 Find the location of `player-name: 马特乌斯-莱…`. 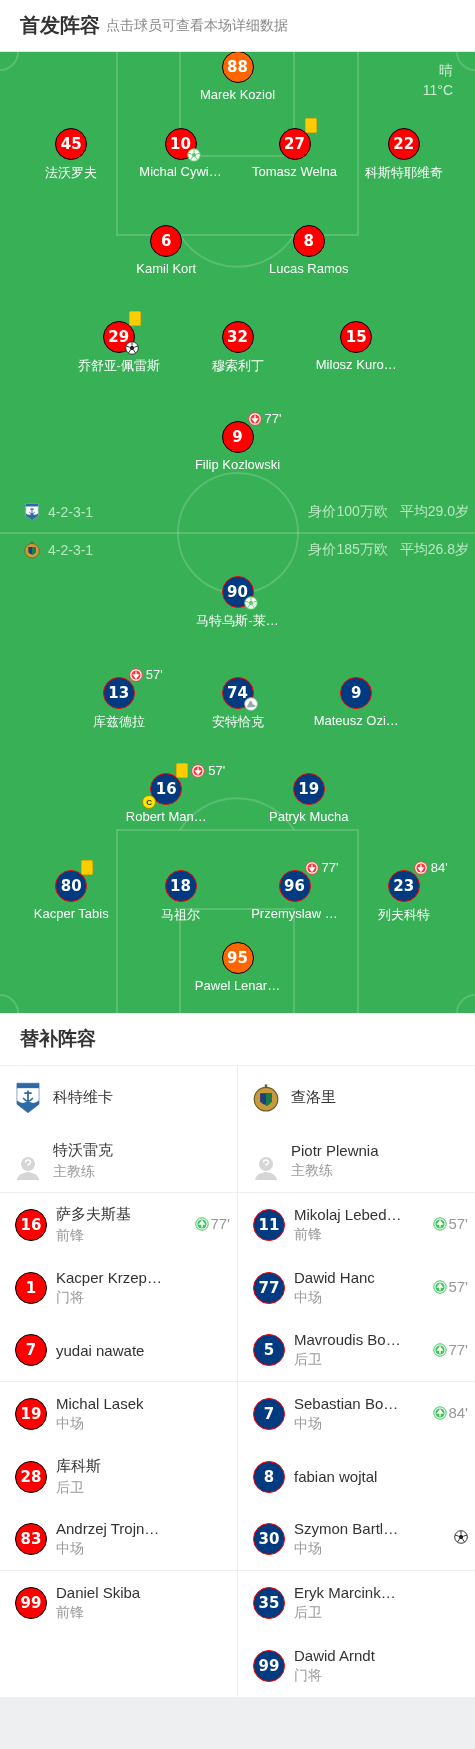

player-name: 马特乌斯-莱… is located at coordinates (237, 621).